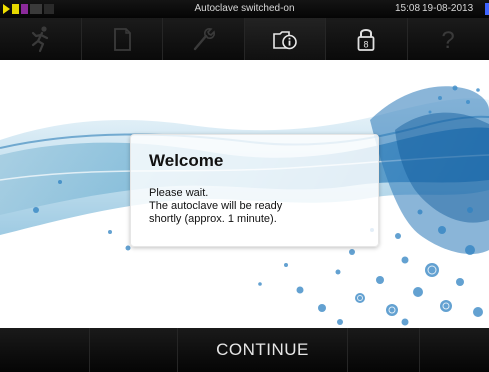  I want to click on help-glyph: ?, so click(448, 40).